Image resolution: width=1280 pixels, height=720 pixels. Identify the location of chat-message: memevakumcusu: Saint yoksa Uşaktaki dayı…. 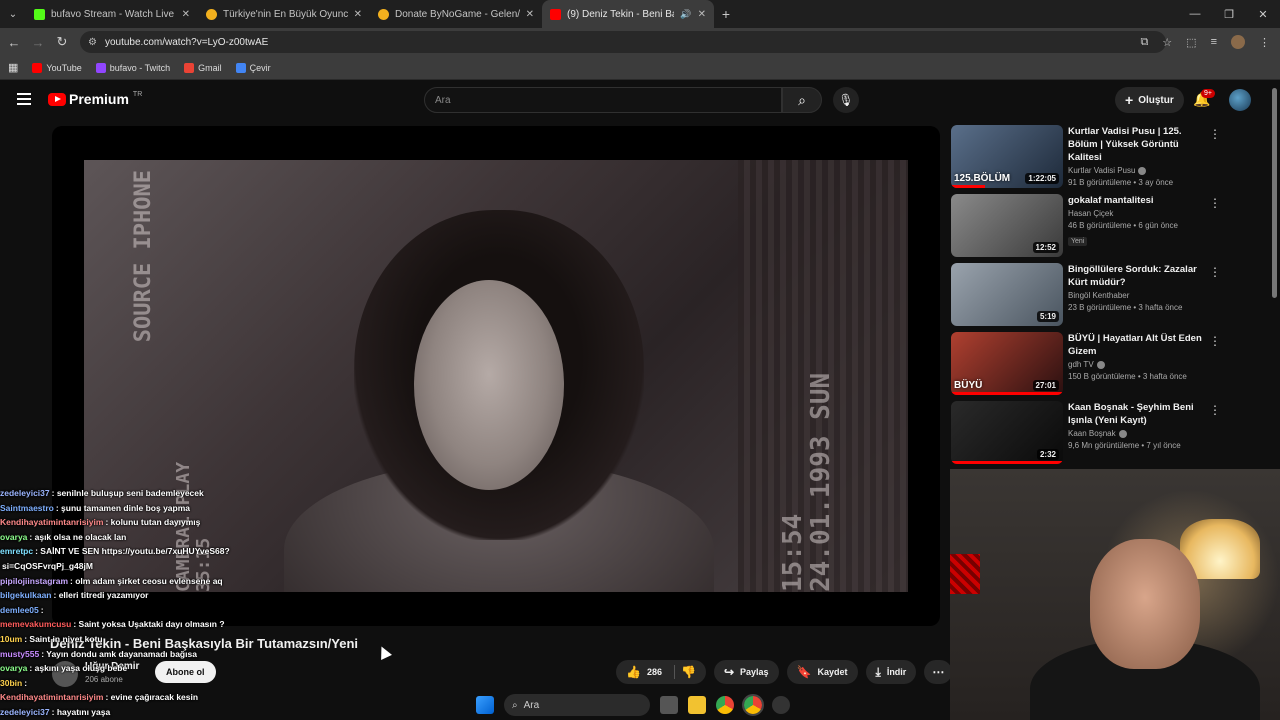
(125, 624).